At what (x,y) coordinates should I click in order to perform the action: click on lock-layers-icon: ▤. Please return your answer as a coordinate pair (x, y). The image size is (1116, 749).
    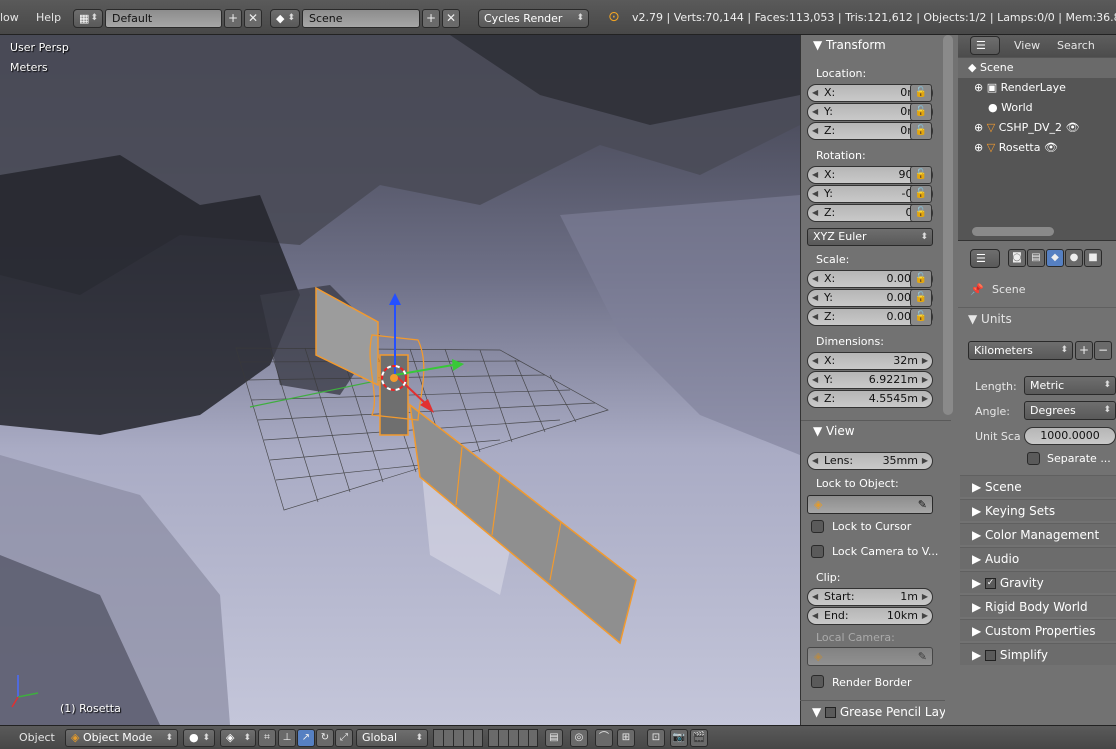
    Looking at the image, I should click on (554, 738).